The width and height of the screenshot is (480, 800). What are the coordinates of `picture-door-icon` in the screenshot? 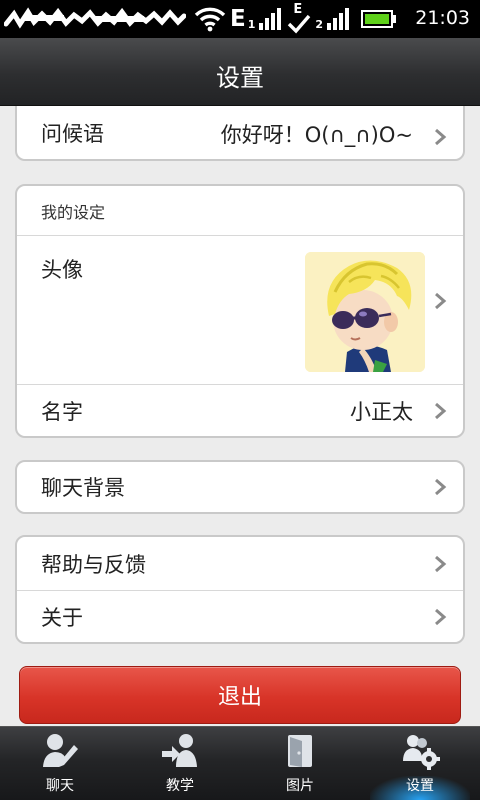 It's located at (300, 751).